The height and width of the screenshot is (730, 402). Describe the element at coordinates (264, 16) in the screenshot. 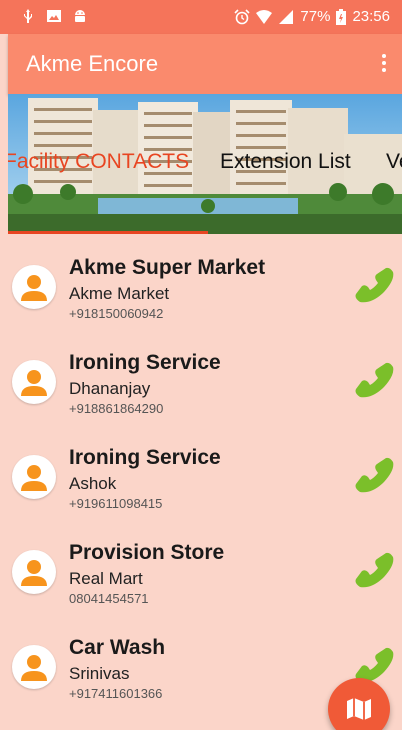

I see `wifi-icon` at that location.